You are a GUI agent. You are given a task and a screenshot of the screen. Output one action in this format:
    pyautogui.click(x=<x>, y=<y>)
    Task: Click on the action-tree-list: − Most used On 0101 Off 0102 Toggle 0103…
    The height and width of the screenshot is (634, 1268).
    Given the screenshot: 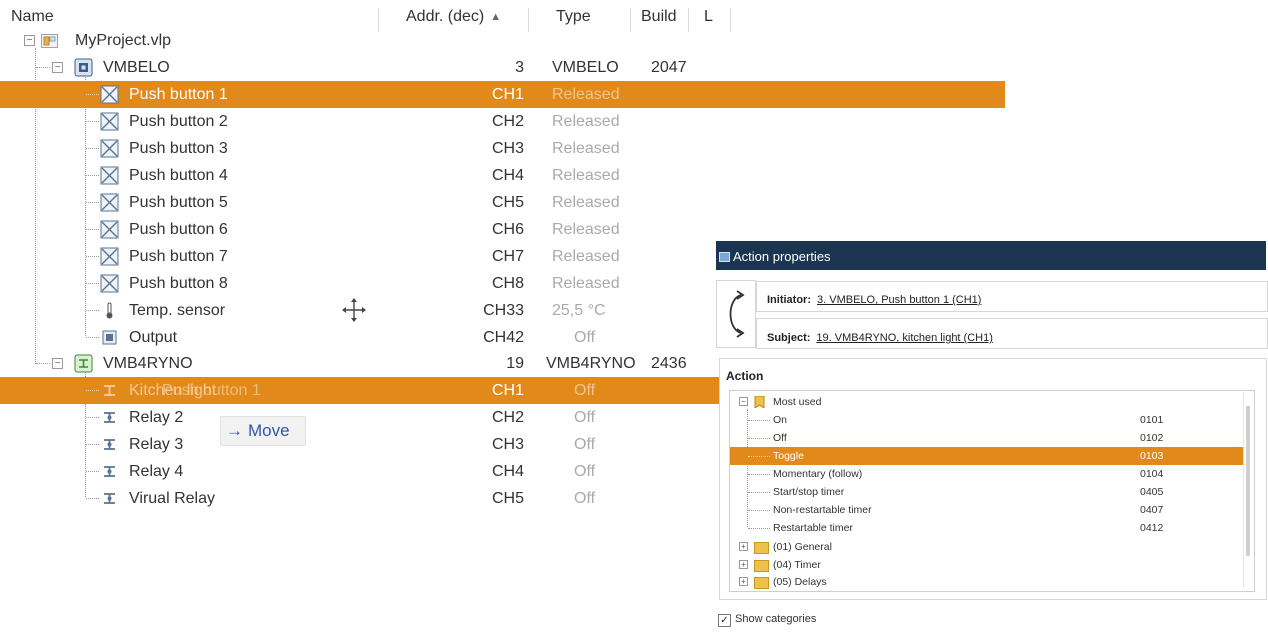 What is the action you would take?
    pyautogui.click(x=992, y=491)
    